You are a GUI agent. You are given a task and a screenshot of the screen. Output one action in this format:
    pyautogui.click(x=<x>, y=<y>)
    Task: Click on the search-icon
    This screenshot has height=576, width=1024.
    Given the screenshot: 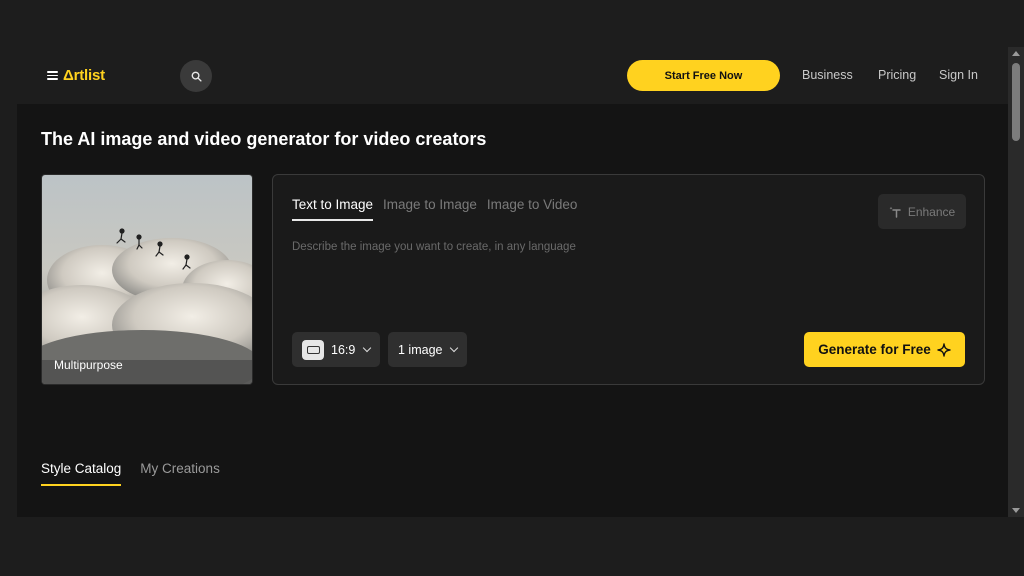 What is the action you would take?
    pyautogui.click(x=196, y=76)
    